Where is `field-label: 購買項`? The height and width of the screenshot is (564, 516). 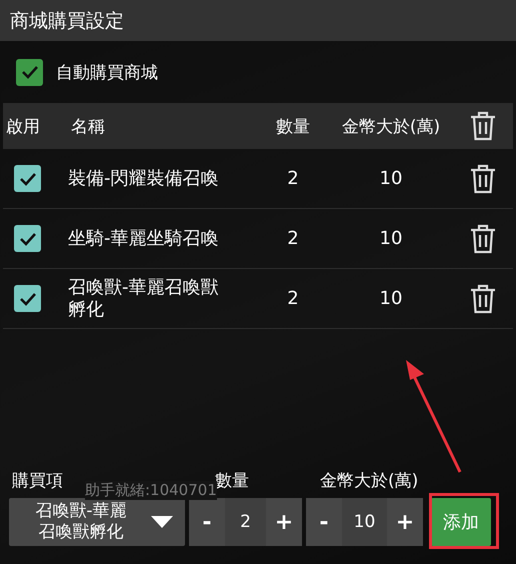
field-label: 購買項 is located at coordinates (37, 481).